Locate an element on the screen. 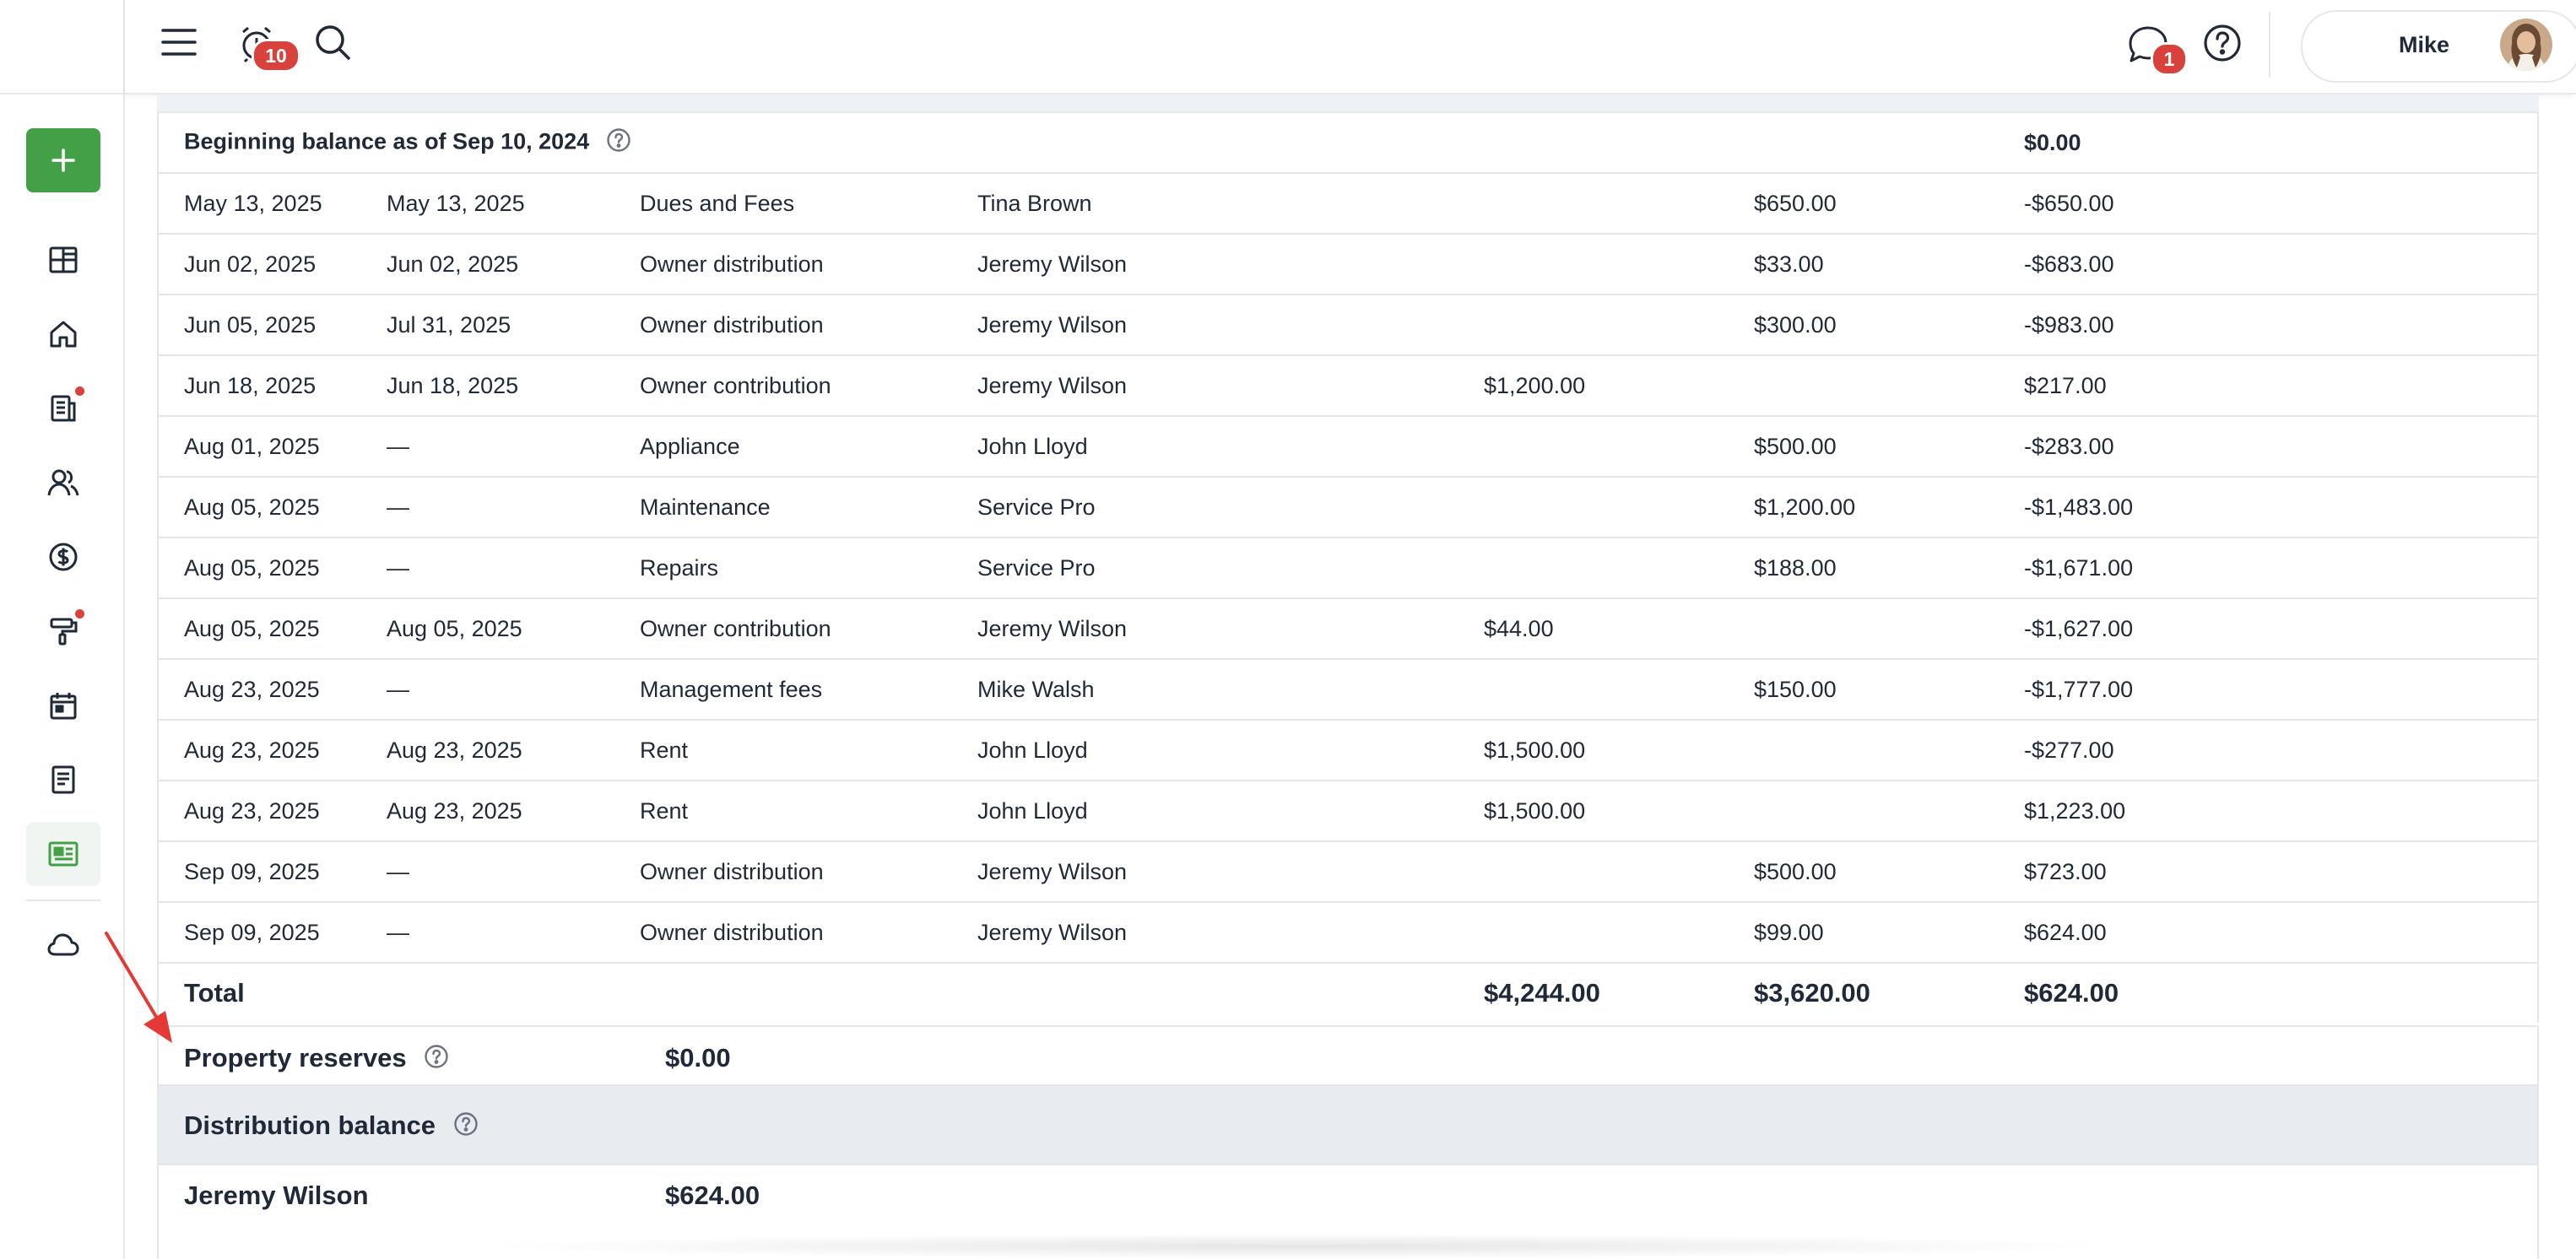 The image size is (2576, 1259). alarms-count-badge: 10 is located at coordinates (276, 56).